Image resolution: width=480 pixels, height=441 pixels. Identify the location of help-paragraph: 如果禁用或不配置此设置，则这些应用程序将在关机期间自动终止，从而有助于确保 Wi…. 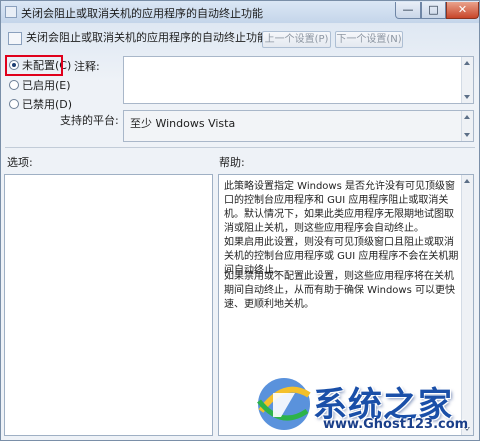
(339, 290).